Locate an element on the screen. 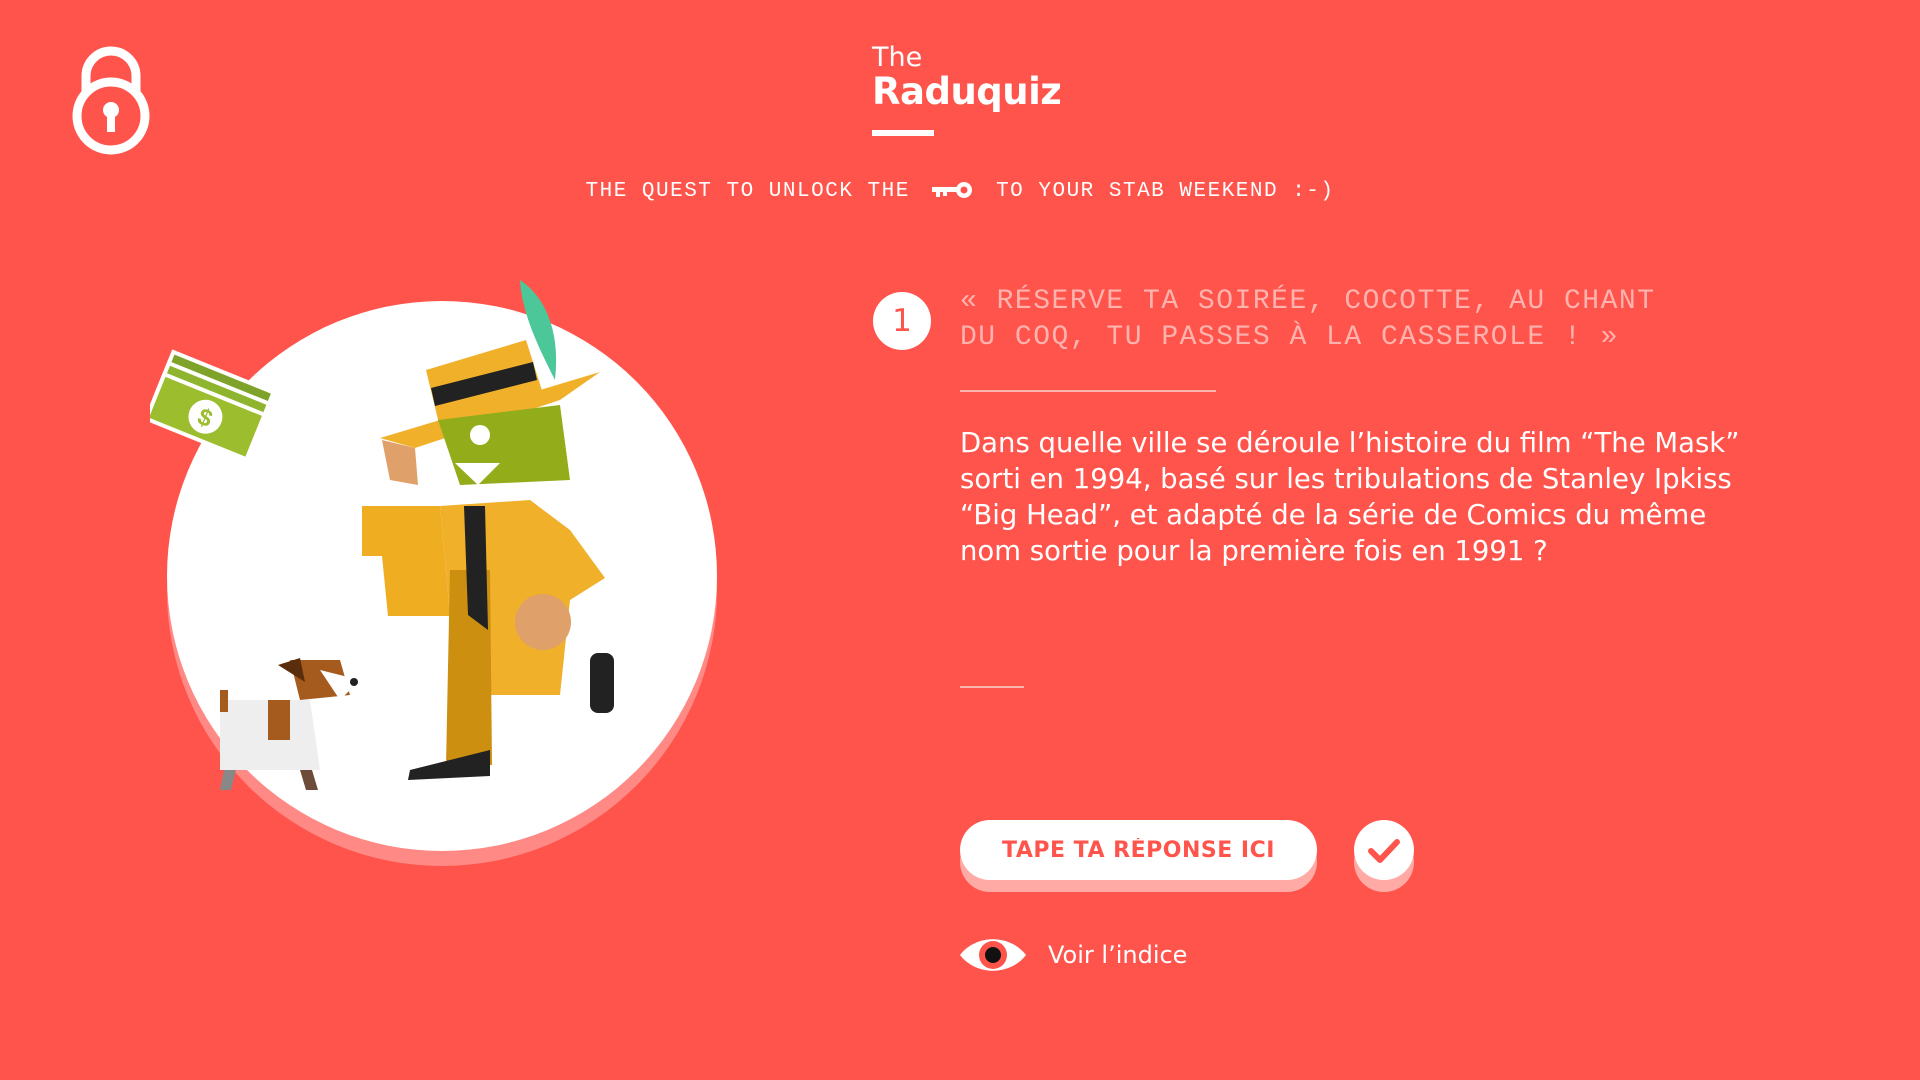 The image size is (1920, 1080). check-icon is located at coordinates (1384, 851).